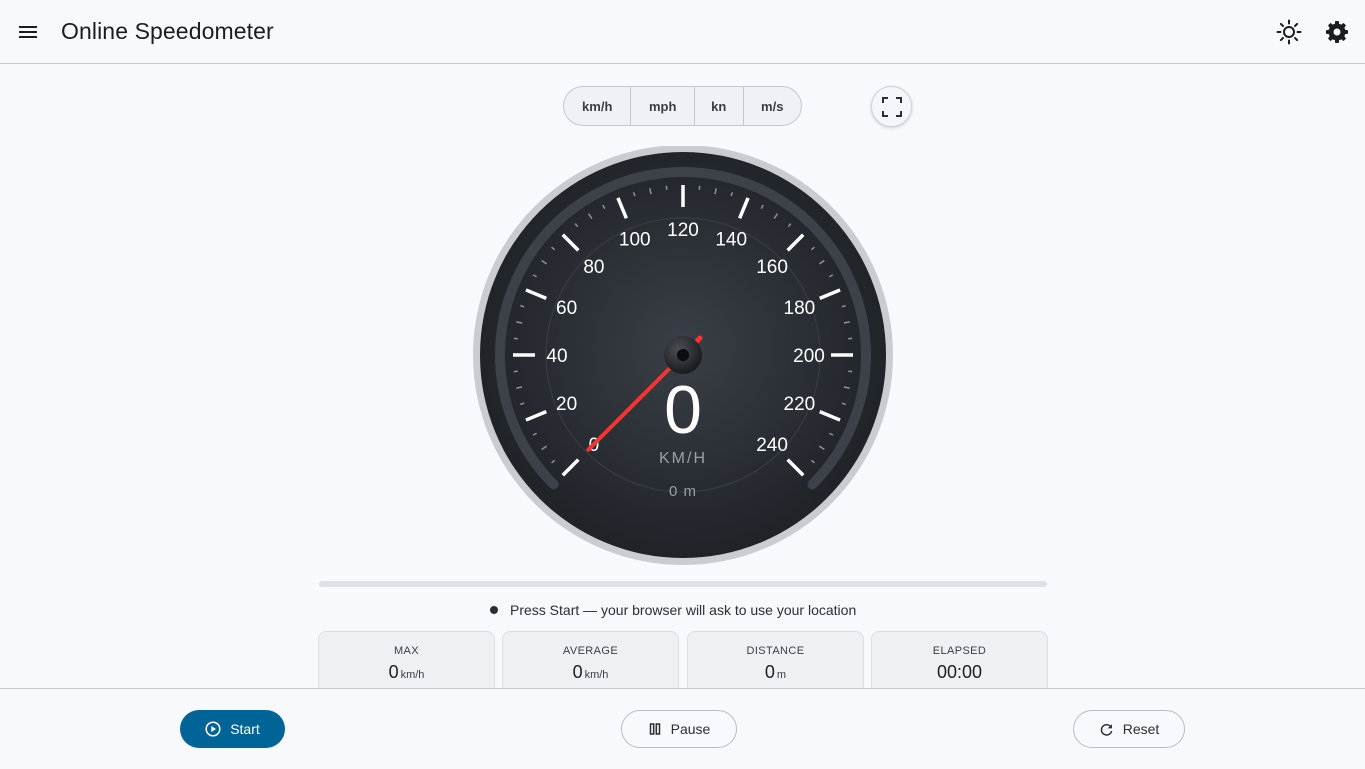 The height and width of the screenshot is (769, 1365). What do you see at coordinates (635, 240) in the screenshot?
I see `gauge-tick-label: 100` at bounding box center [635, 240].